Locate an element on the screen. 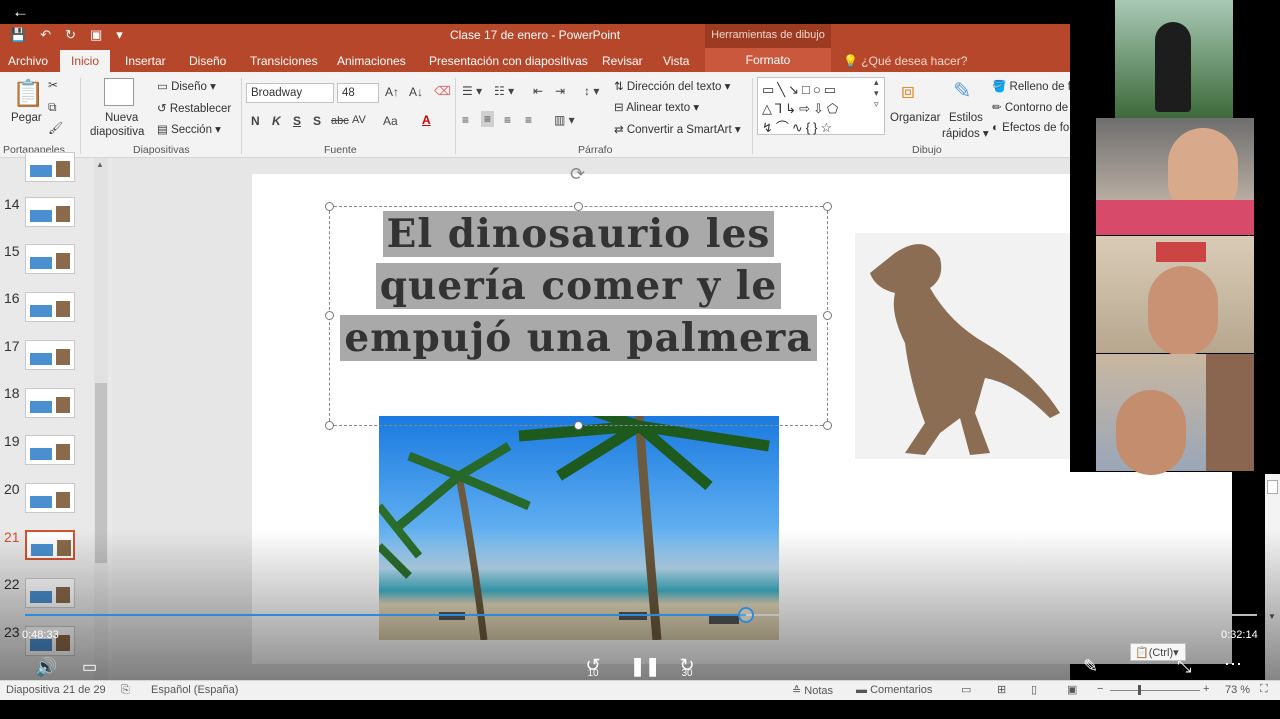 This screenshot has height=719, width=1280. paste-options-button: 📋(Ctrl)▾ is located at coordinates (1158, 652).